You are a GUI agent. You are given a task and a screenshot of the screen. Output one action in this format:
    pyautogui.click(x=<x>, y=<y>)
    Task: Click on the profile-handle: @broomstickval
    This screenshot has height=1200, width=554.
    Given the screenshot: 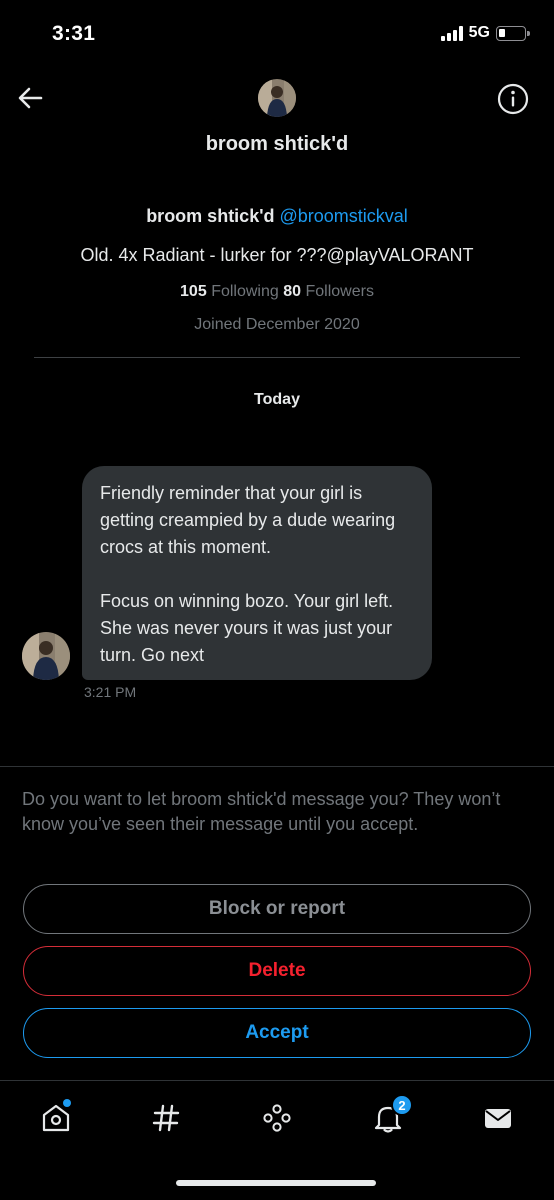 What is the action you would take?
    pyautogui.click(x=344, y=216)
    